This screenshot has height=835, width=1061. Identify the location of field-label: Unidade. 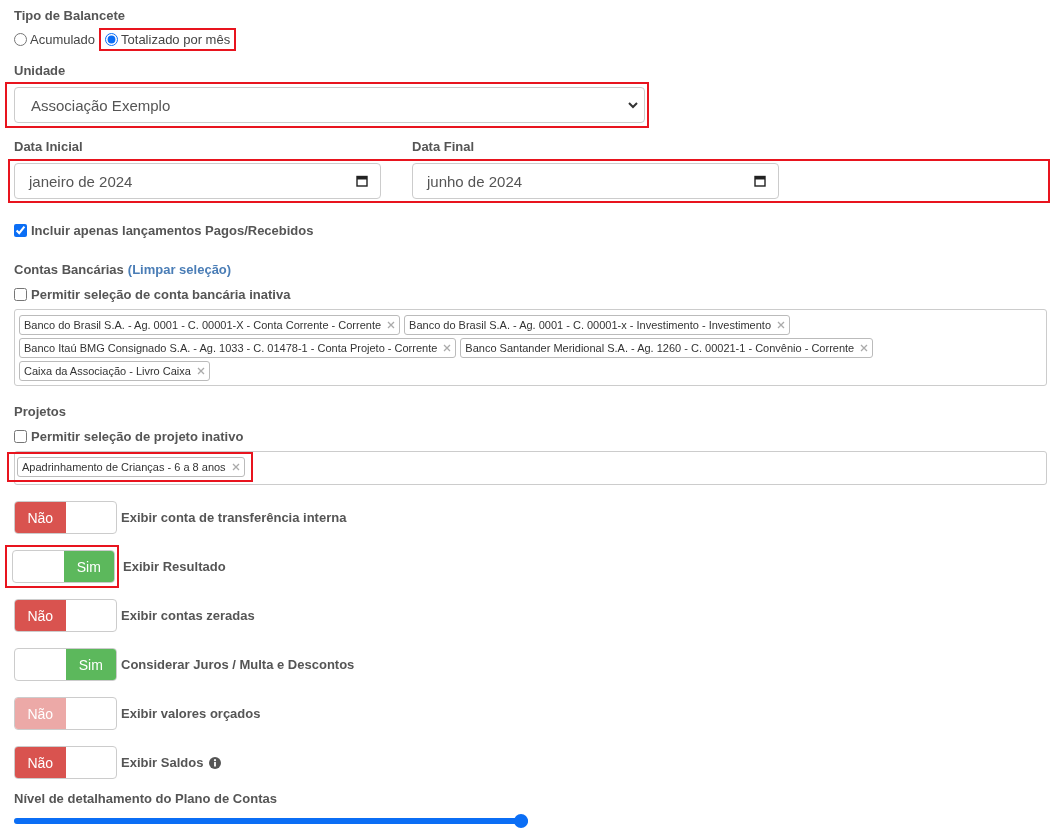
(40, 70).